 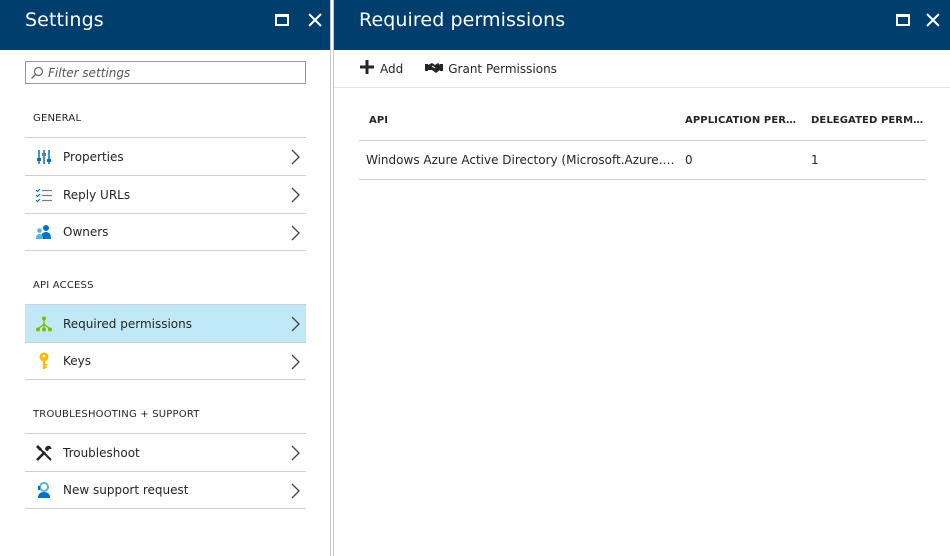 What do you see at coordinates (116, 414) in the screenshot?
I see `section-label-troubleshooting: TROUBLESHOOTING + SUPPORT` at bounding box center [116, 414].